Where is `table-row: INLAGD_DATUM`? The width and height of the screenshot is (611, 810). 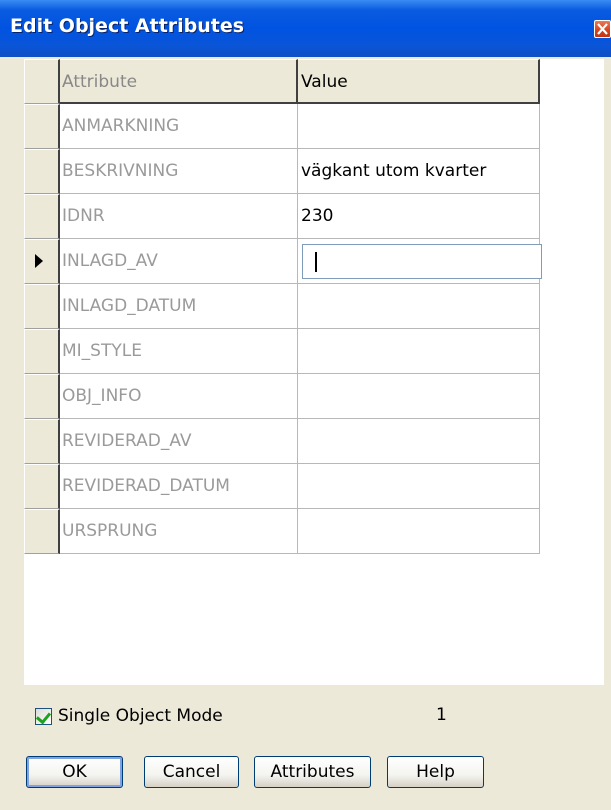
table-row: INLAGD_DATUM is located at coordinates (282, 306).